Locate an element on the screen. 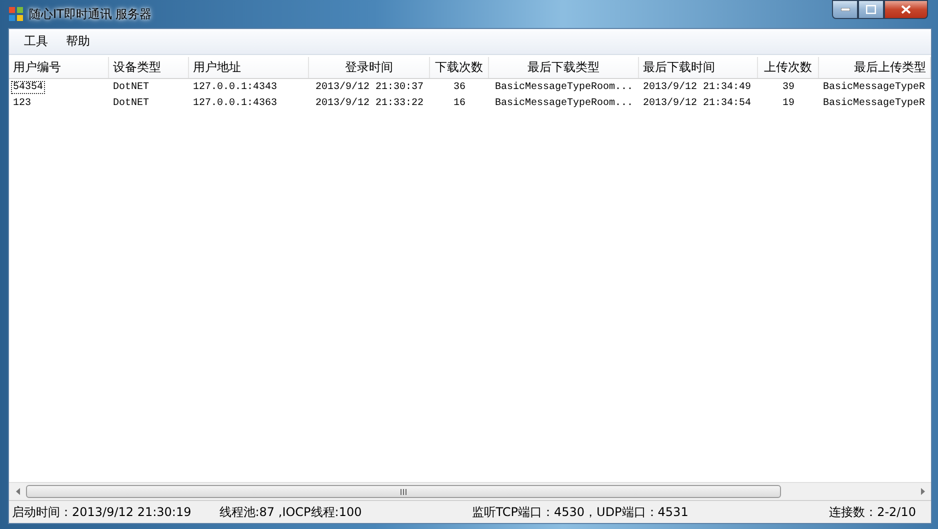 The width and height of the screenshot is (938, 529). column-header: 设备类型 is located at coordinates (149, 67).